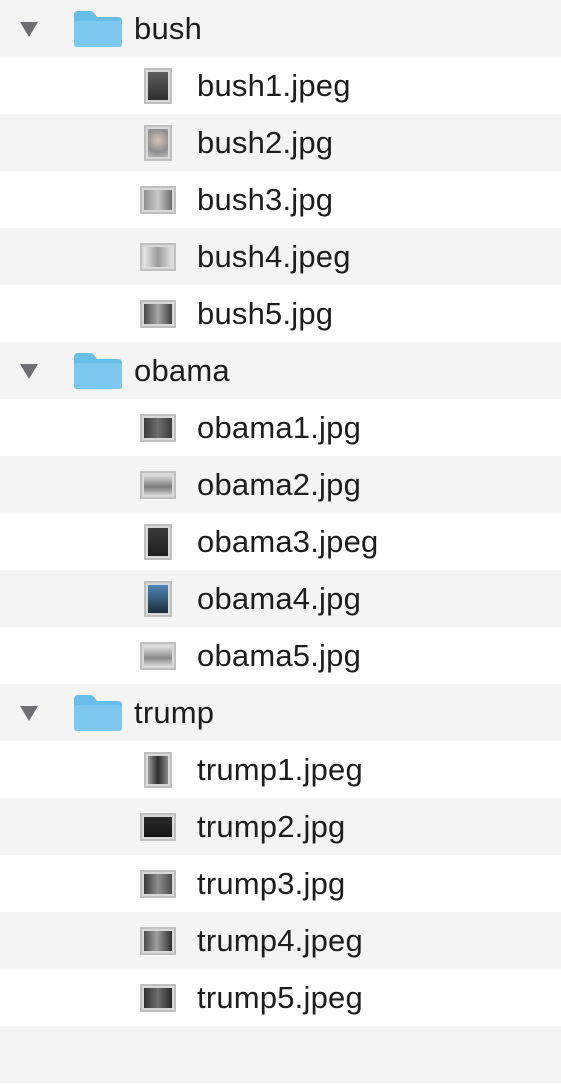  Describe the element at coordinates (288, 541) in the screenshot. I see `file-label: obama3.jpeg` at that location.